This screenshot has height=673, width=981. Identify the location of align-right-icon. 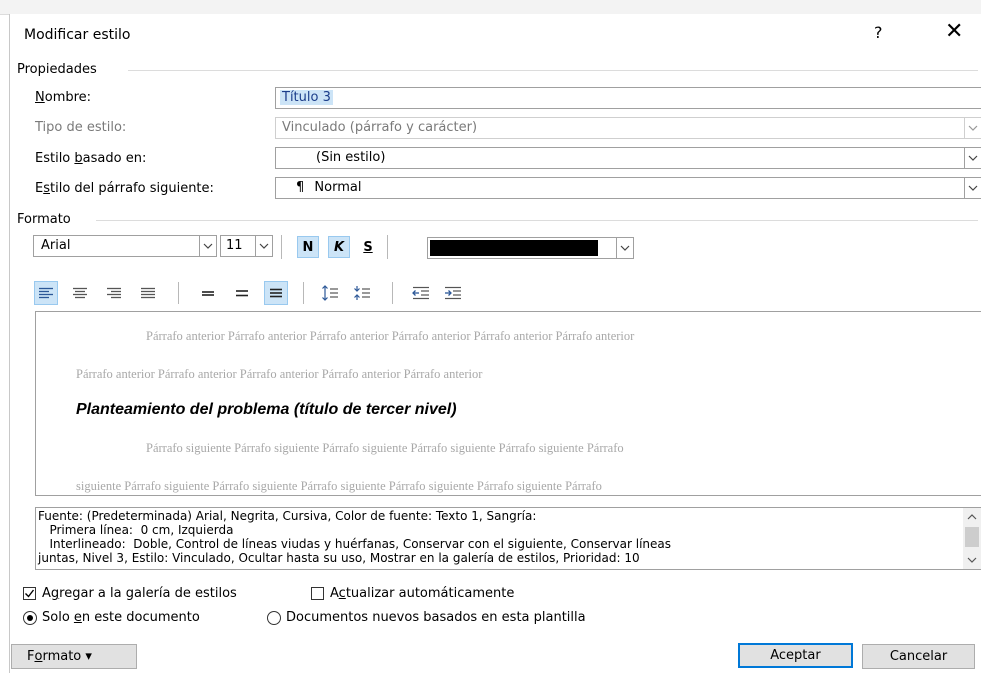
(114, 293).